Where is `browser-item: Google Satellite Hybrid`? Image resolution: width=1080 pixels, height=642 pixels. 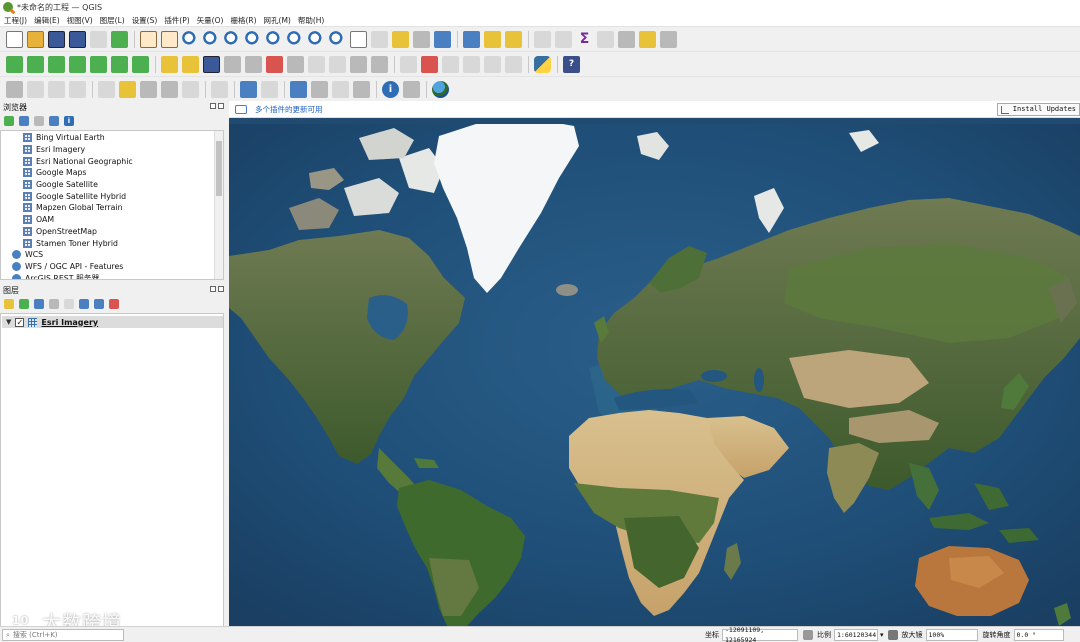
browser-item: Google Satellite Hybrid is located at coordinates (112, 196).